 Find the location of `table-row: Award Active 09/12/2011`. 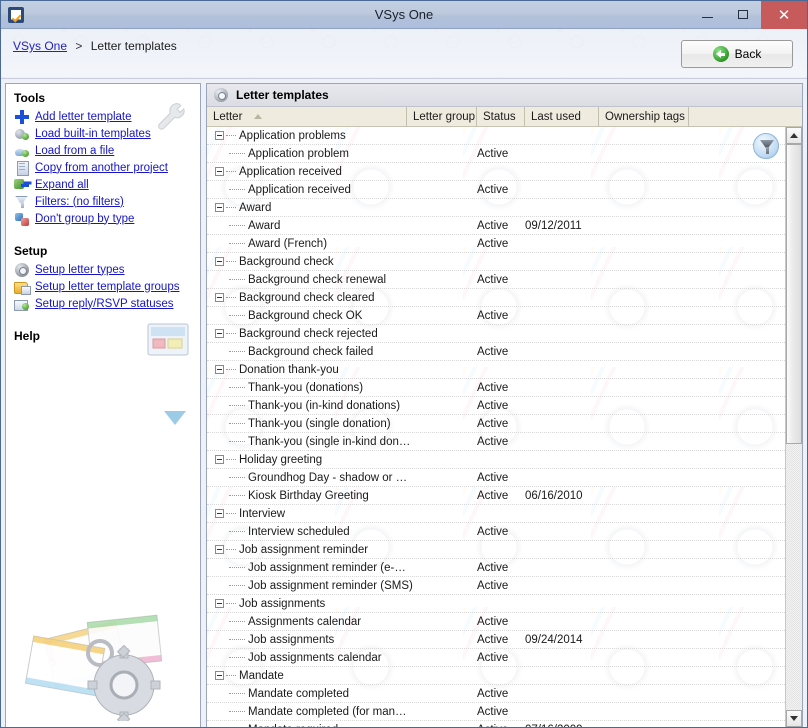

table-row: Award Active 09/12/2011 is located at coordinates (496, 226).